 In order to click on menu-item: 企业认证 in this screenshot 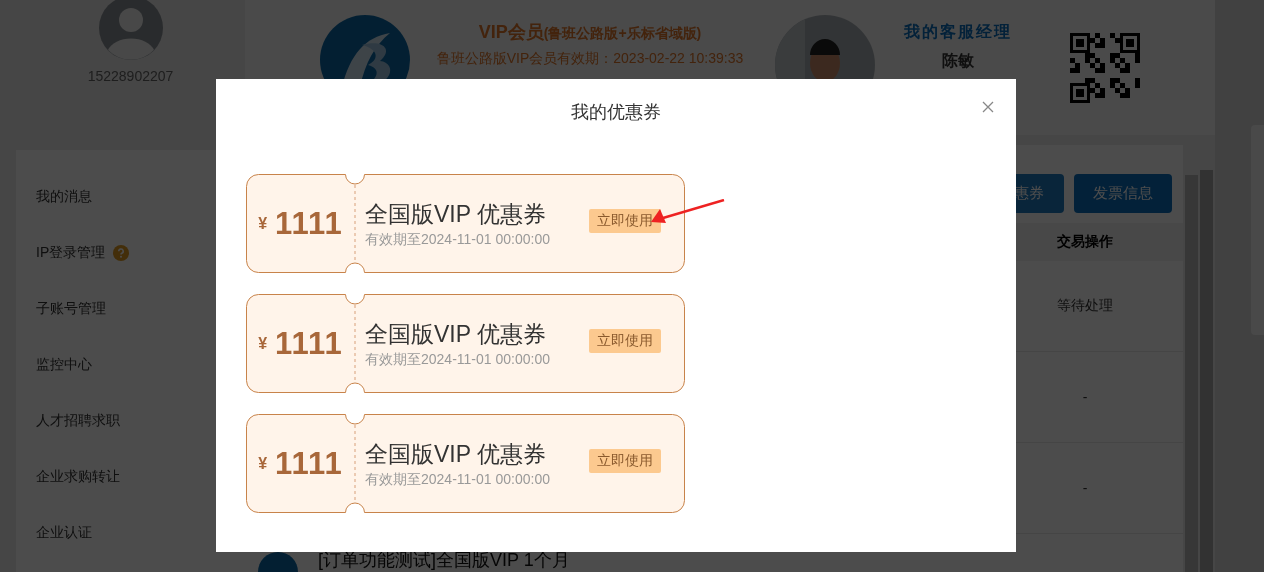, I will do `click(64, 533)`.